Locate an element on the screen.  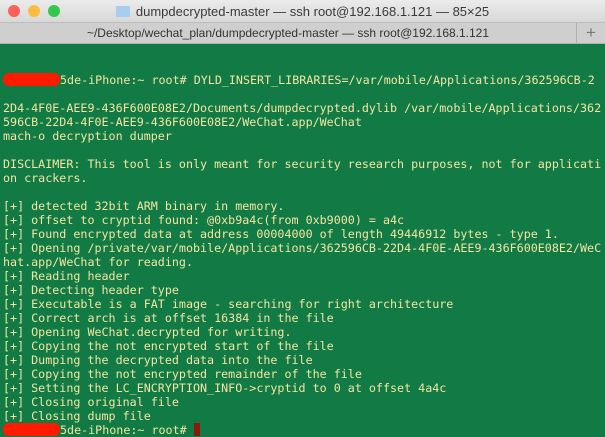
cursor is located at coordinates (196, 429).